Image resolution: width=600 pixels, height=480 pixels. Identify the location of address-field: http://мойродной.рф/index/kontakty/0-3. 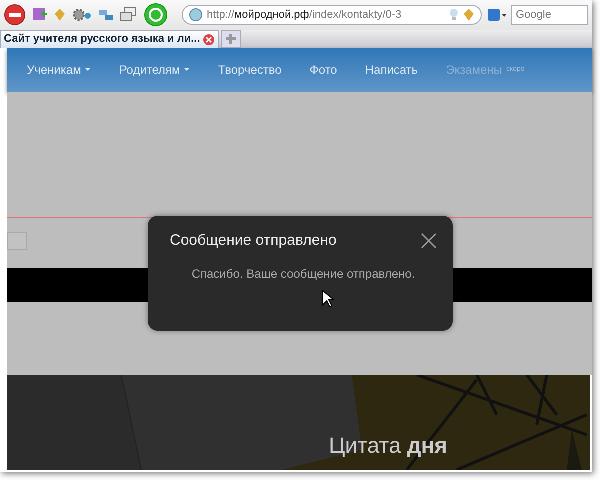
(332, 15).